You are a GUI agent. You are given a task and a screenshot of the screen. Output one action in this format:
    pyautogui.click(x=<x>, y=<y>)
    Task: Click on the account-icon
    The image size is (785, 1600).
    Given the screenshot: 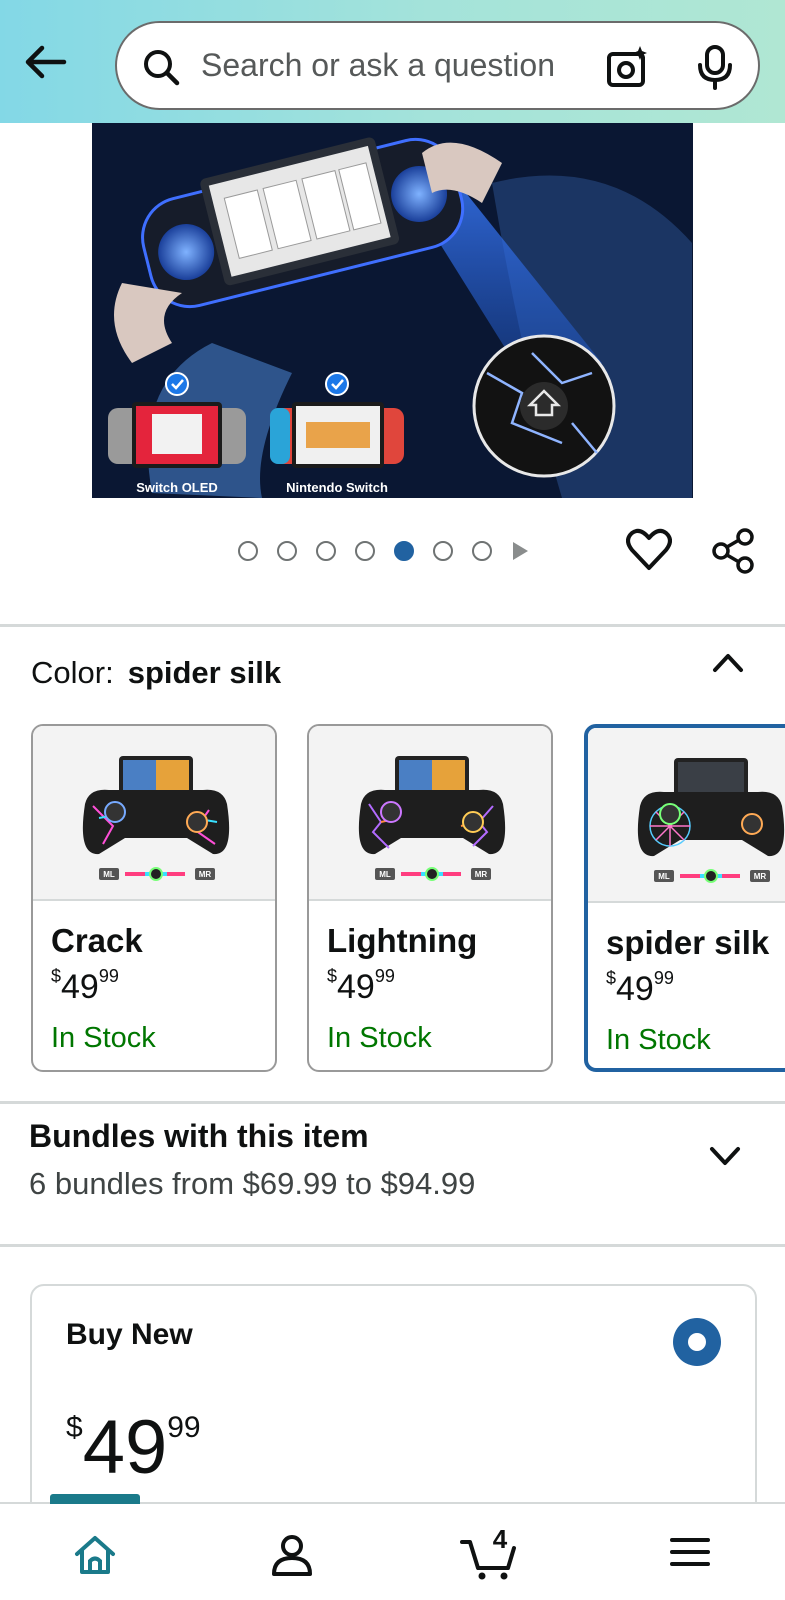 What is the action you would take?
    pyautogui.click(x=292, y=1554)
    